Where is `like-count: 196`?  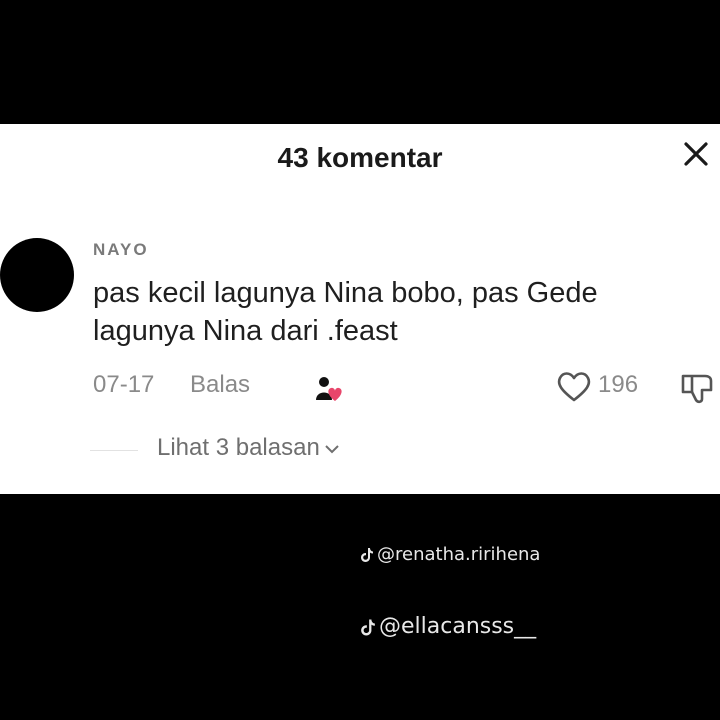 like-count: 196 is located at coordinates (618, 384).